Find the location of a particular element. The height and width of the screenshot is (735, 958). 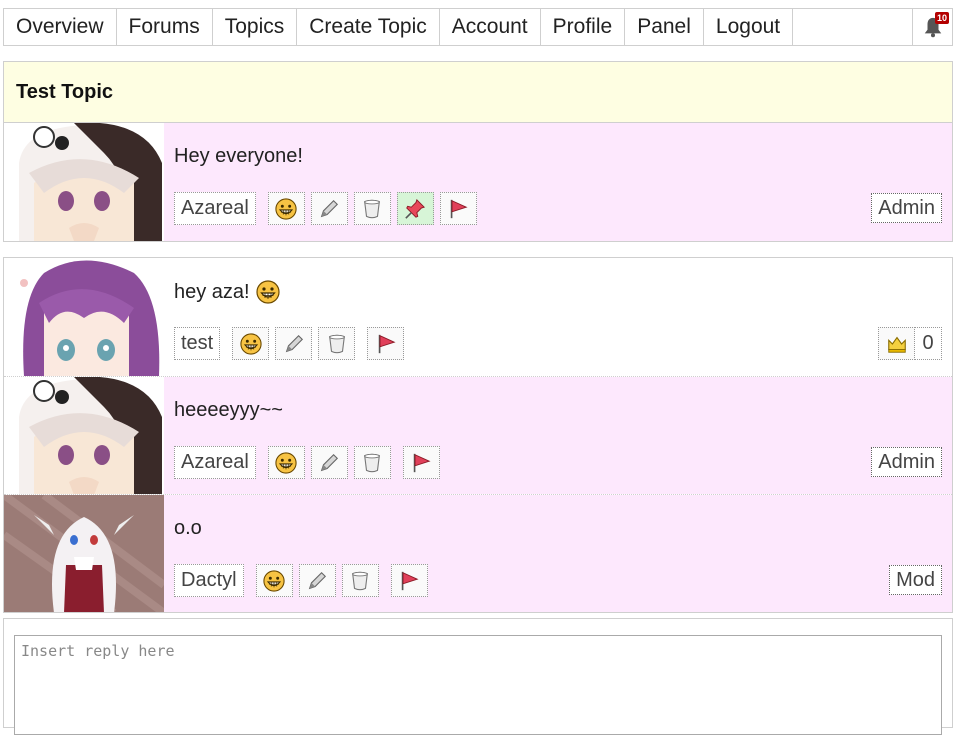

topic-title: Test Topic is located at coordinates (478, 92).